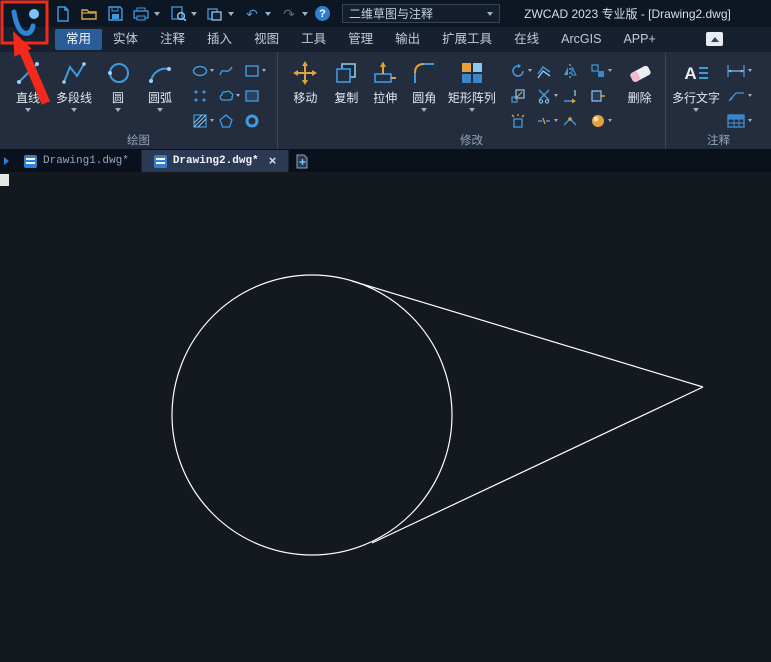  I want to click on workspace-selector: 二维草图与注释, so click(421, 13).